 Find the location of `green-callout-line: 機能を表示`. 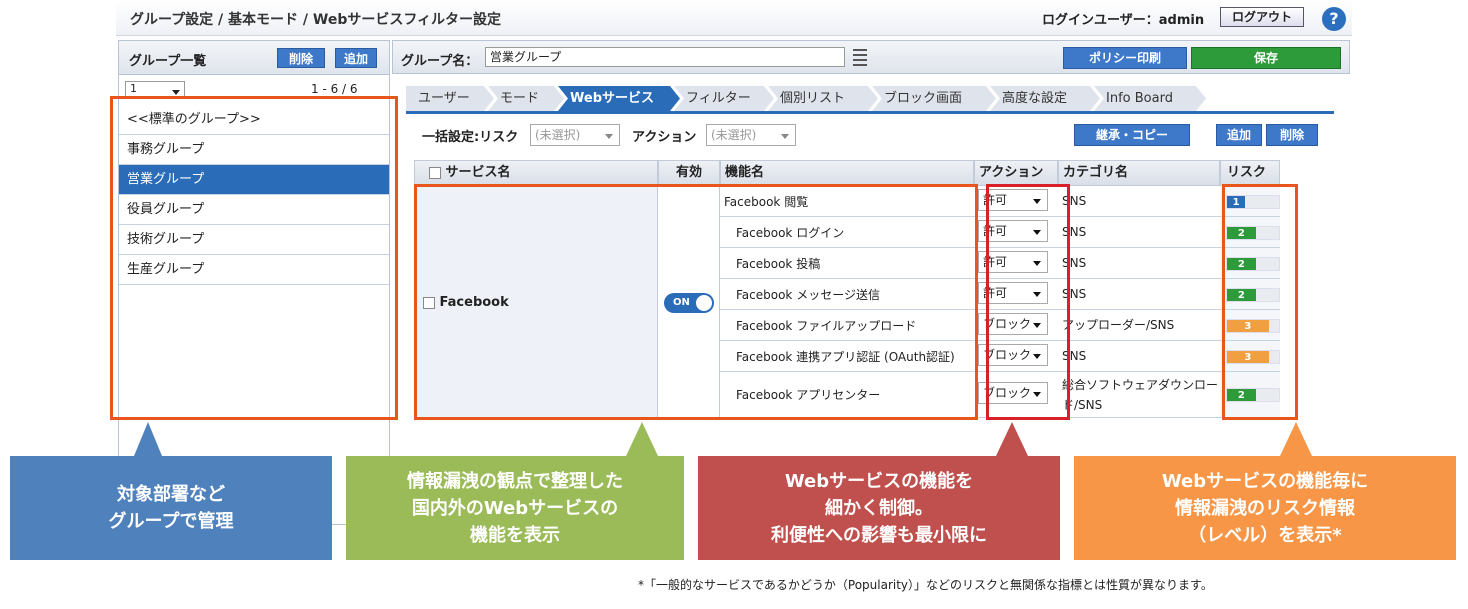

green-callout-line: 機能を表示 is located at coordinates (515, 535).